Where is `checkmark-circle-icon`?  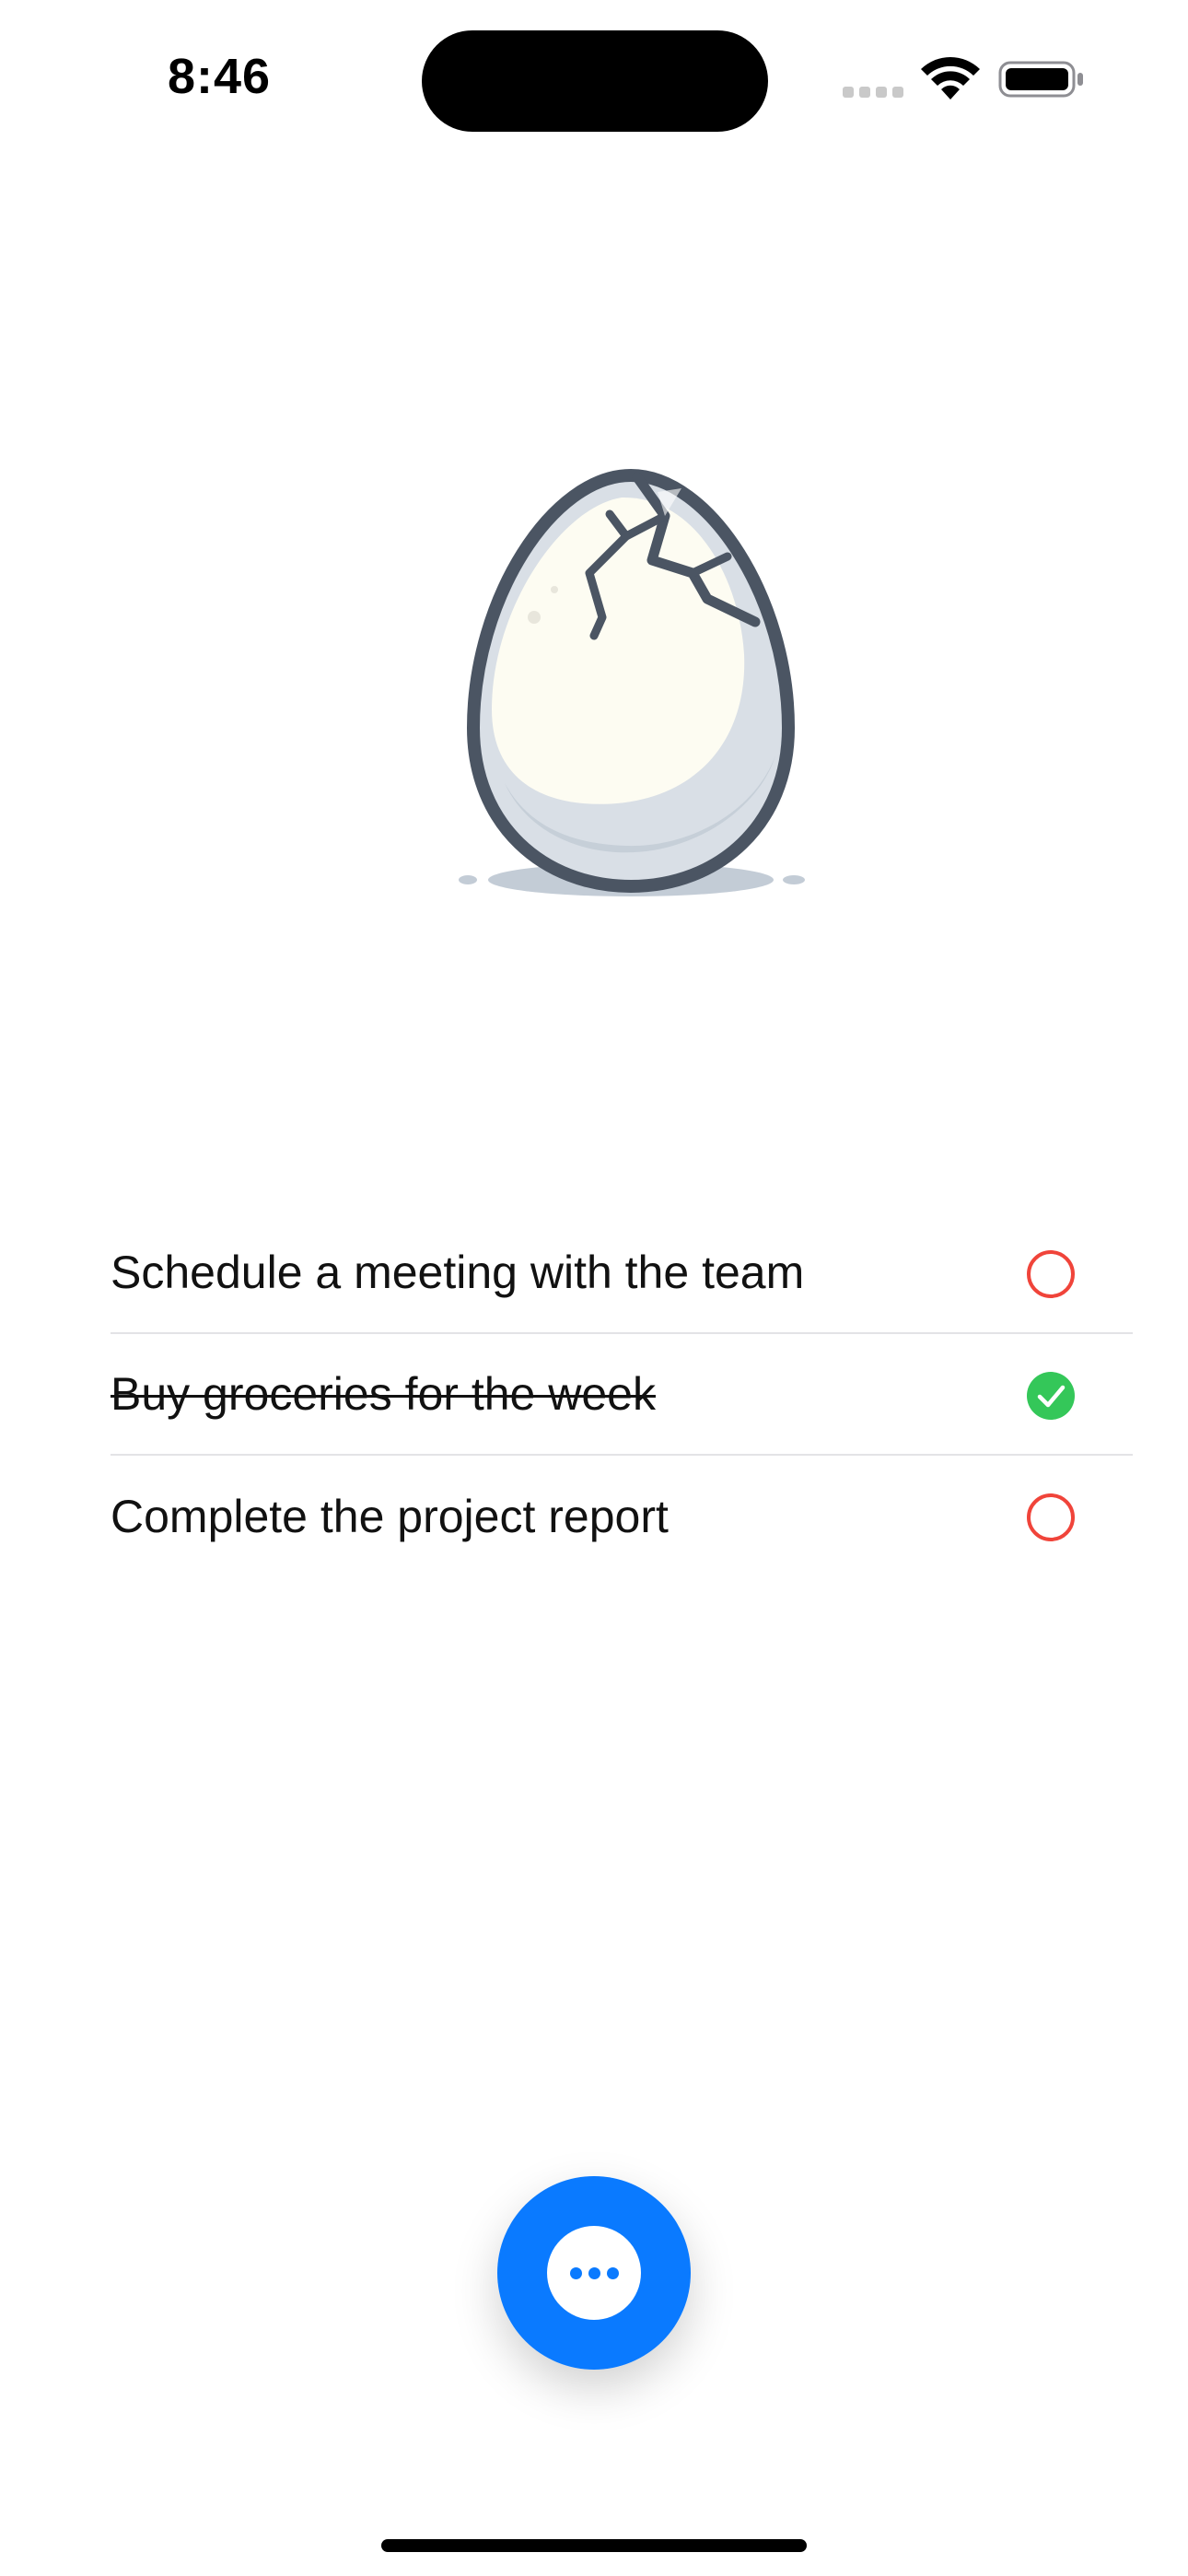 checkmark-circle-icon is located at coordinates (1051, 1396).